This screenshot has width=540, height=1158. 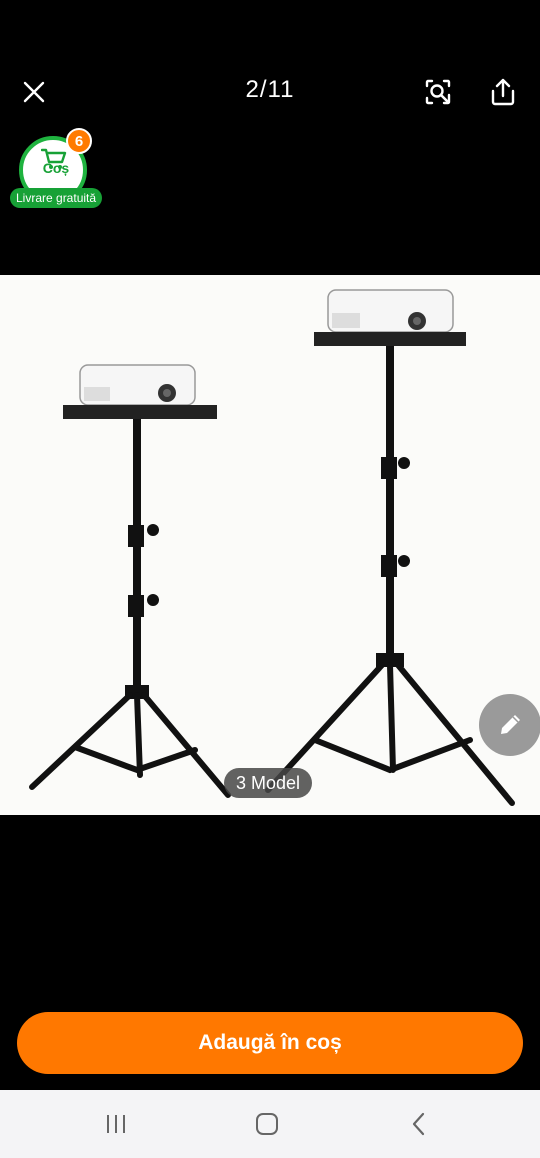 I want to click on share-button, so click(x=503, y=92).